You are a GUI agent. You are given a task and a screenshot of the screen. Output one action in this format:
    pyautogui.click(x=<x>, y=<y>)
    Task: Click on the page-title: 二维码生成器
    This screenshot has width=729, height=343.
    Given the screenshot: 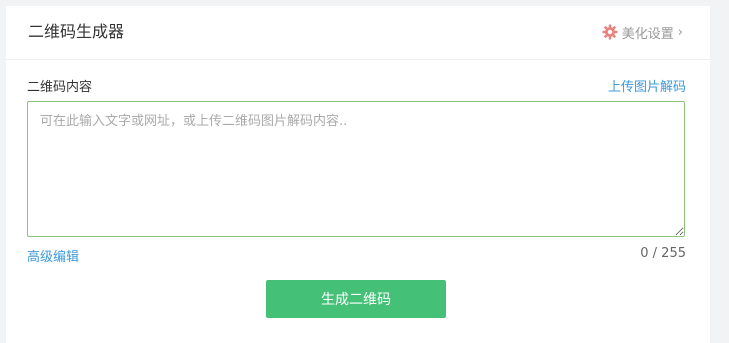 What is the action you would take?
    pyautogui.click(x=76, y=31)
    